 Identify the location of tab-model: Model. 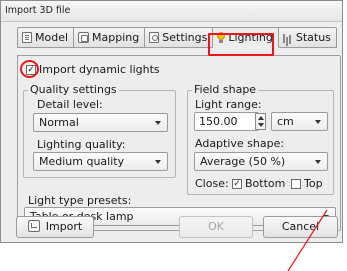
(46, 37).